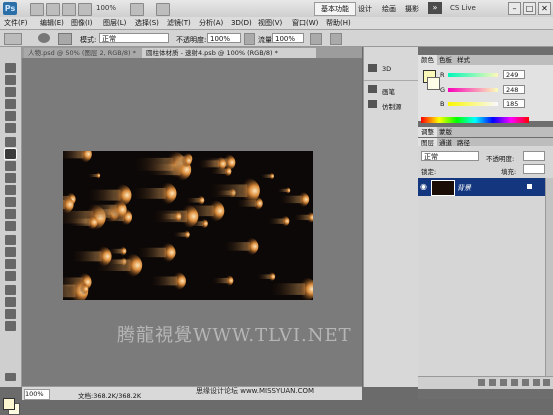  What do you see at coordinates (427, 60) in the screenshot?
I see `tab-color: 颜色` at bounding box center [427, 60].